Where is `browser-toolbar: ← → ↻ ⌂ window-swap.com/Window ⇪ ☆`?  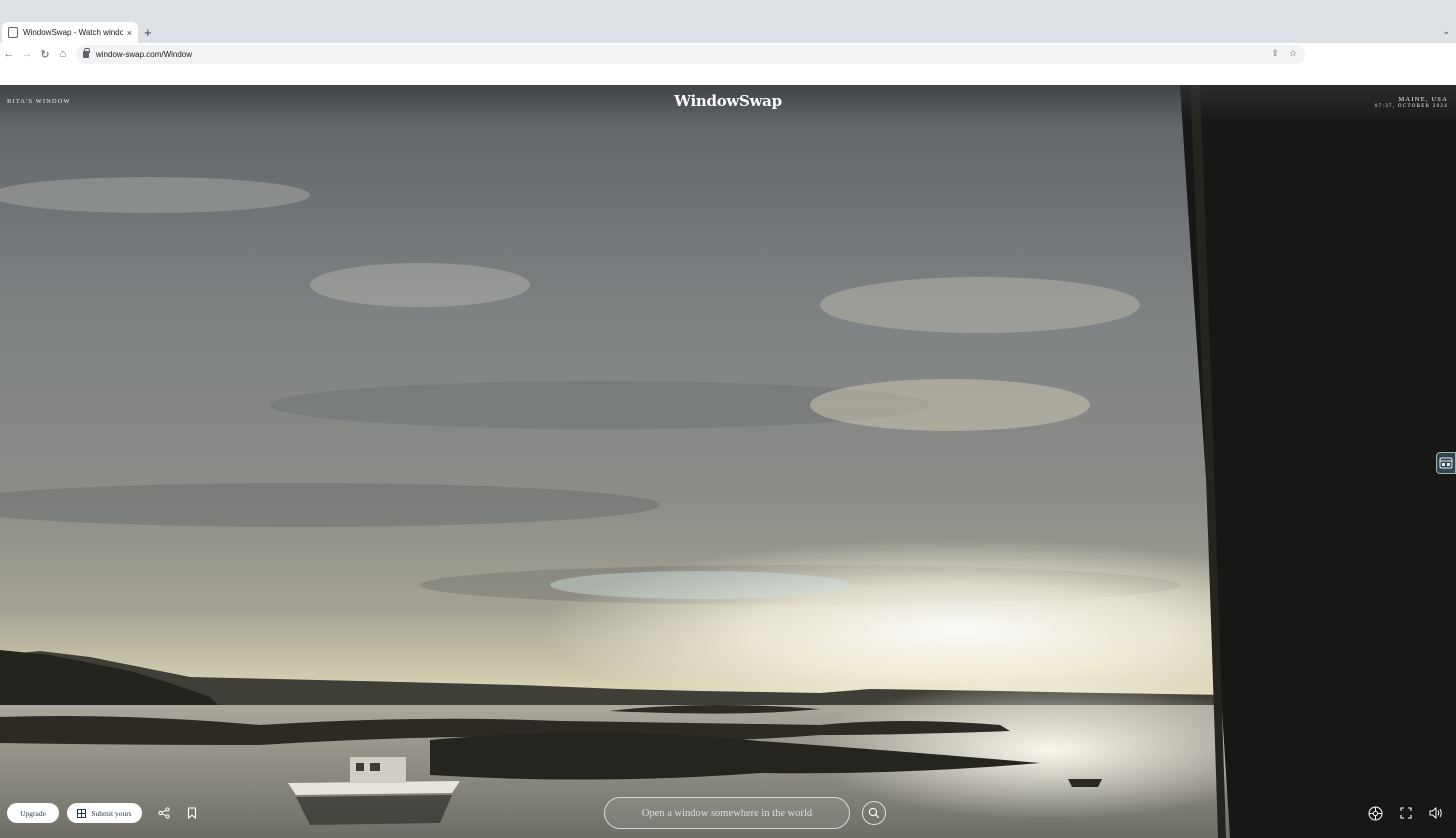 browser-toolbar: ← → ↻ ⌂ window-swap.com/Window ⇪ ☆ is located at coordinates (728, 54).